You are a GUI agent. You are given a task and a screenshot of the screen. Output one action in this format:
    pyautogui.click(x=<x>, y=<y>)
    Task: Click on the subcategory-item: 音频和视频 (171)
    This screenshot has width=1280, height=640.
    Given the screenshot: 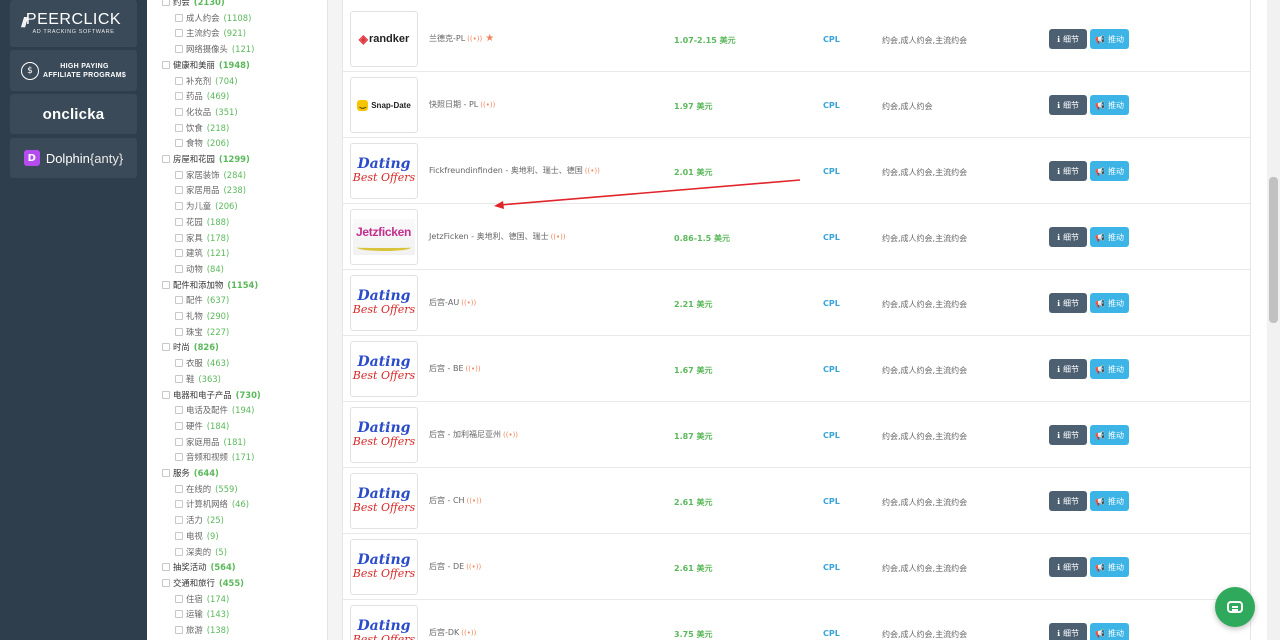 What is the action you would take?
    pyautogui.click(x=200, y=457)
    